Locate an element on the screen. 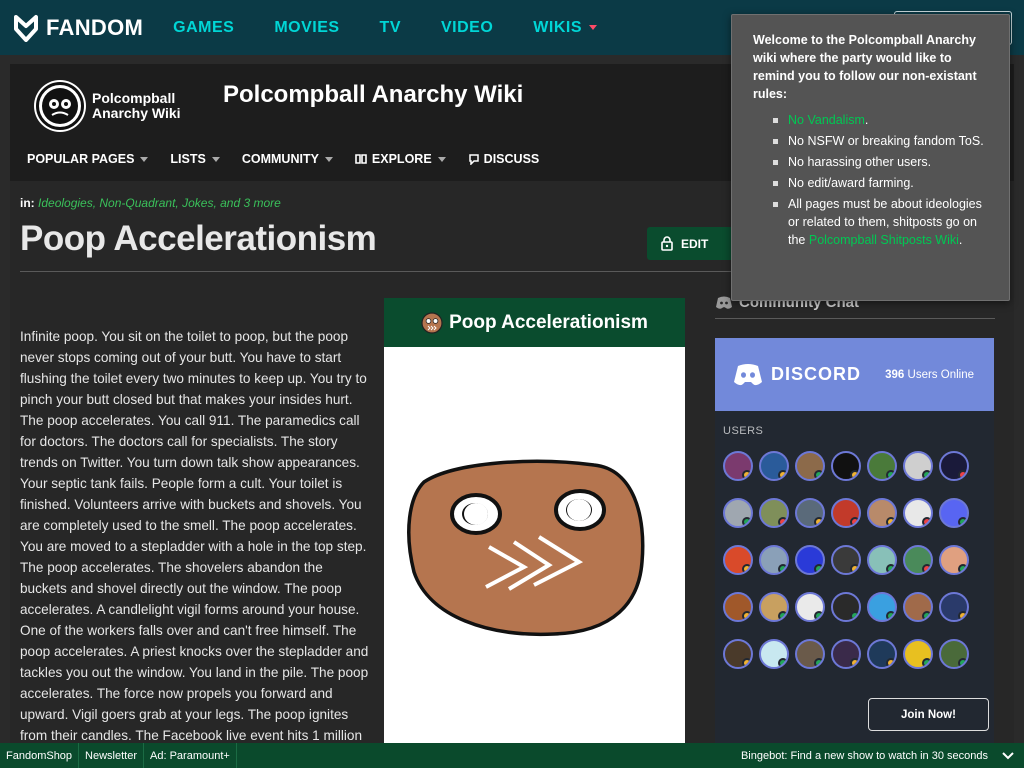  fandom-nav-movies: MOVIES is located at coordinates (306, 28).